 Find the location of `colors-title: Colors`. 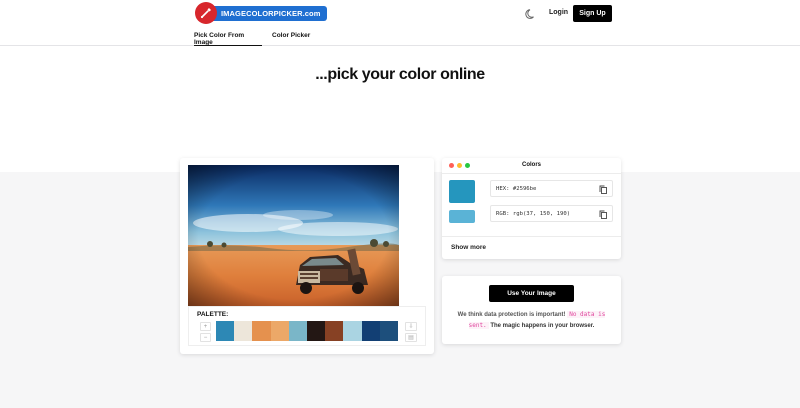

colors-title: Colors is located at coordinates (531, 165).